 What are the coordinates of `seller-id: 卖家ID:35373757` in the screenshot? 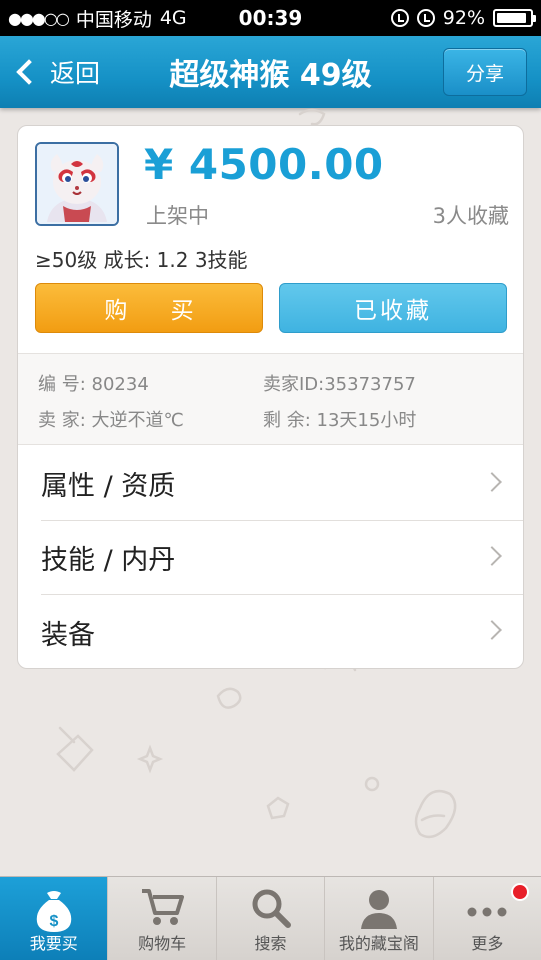 It's located at (339, 384).